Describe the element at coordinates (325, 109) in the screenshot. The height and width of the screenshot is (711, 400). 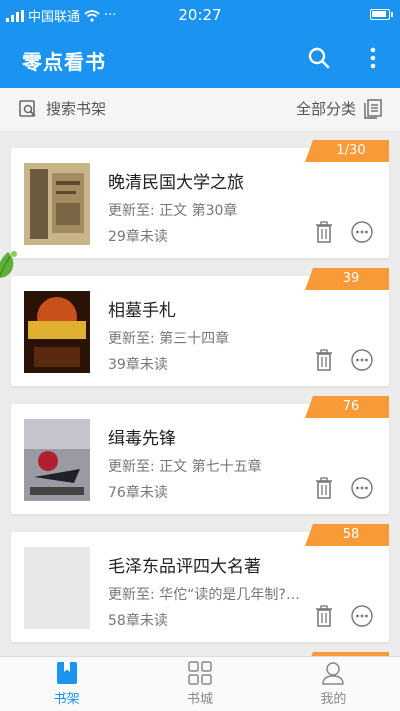
I see `all-categories-label: 全部分类` at that location.